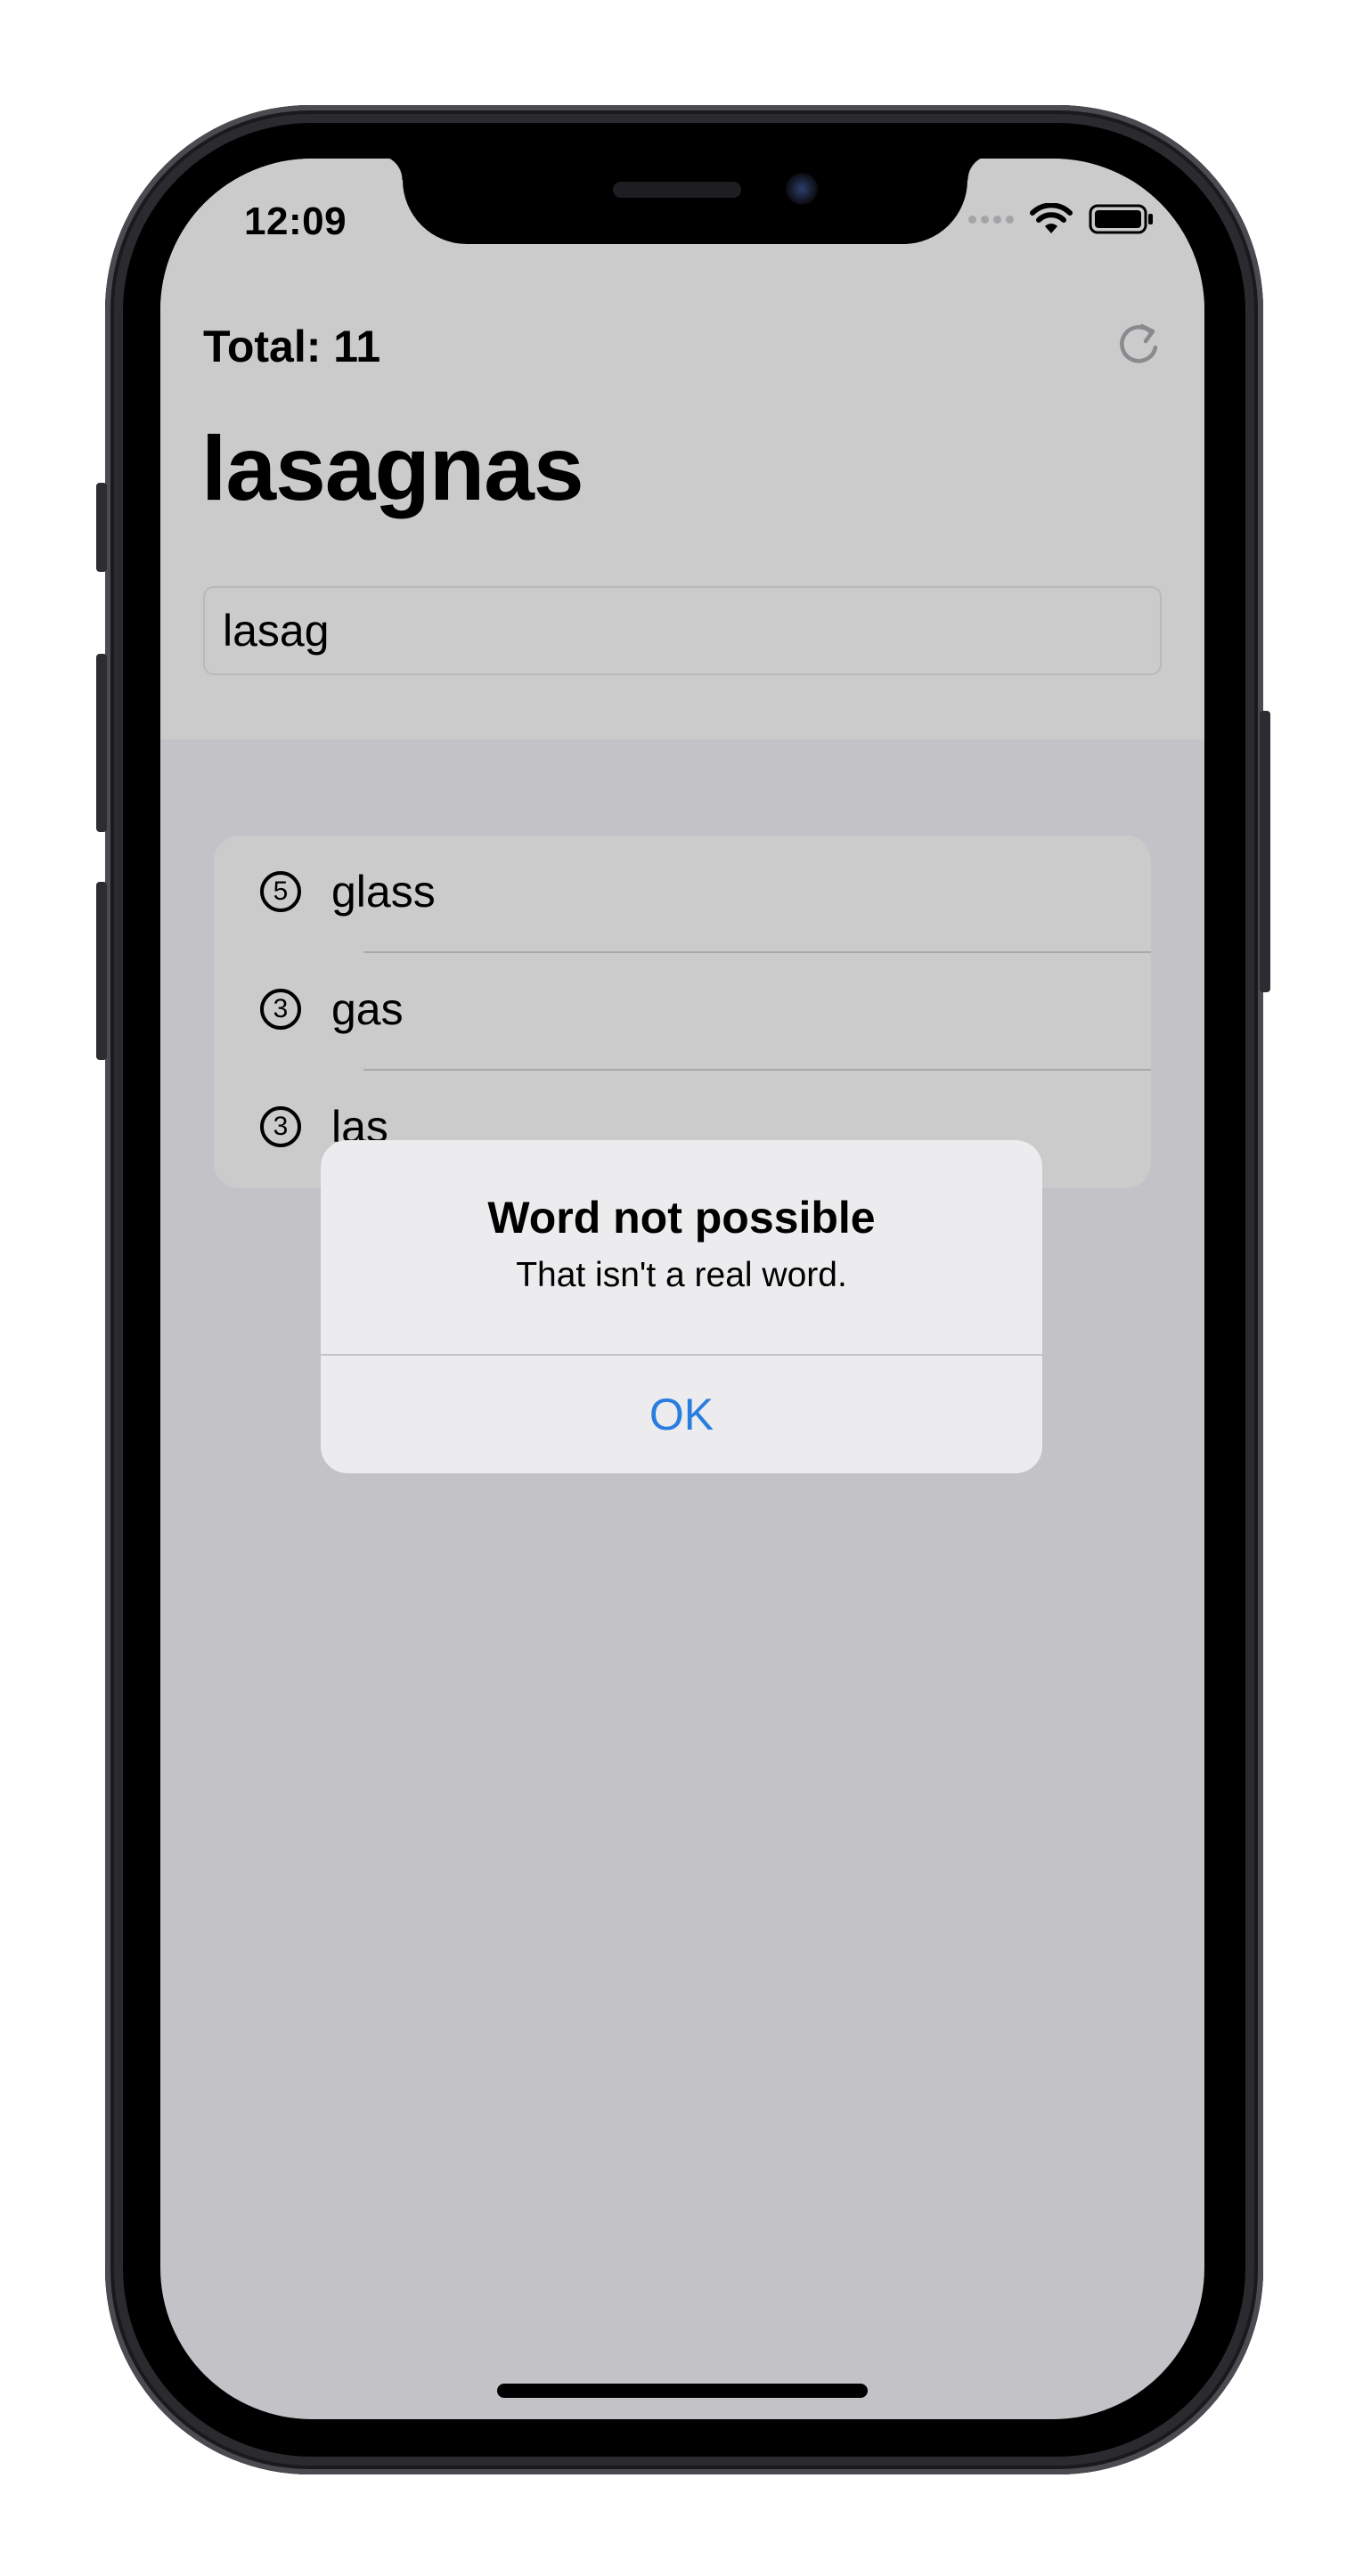 The image size is (1363, 2576). What do you see at coordinates (991, 220) in the screenshot?
I see `cellular-signal-icon` at bounding box center [991, 220].